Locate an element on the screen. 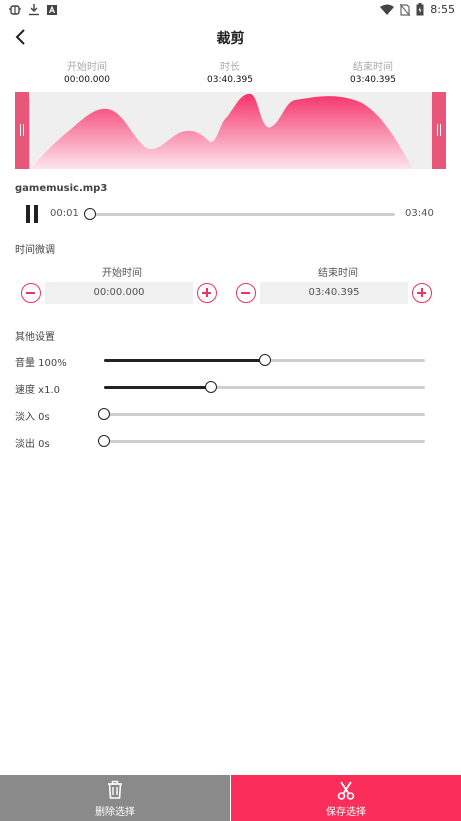 This screenshot has width=461, height=821. summary-duration-value: 03:40.395 is located at coordinates (230, 80).